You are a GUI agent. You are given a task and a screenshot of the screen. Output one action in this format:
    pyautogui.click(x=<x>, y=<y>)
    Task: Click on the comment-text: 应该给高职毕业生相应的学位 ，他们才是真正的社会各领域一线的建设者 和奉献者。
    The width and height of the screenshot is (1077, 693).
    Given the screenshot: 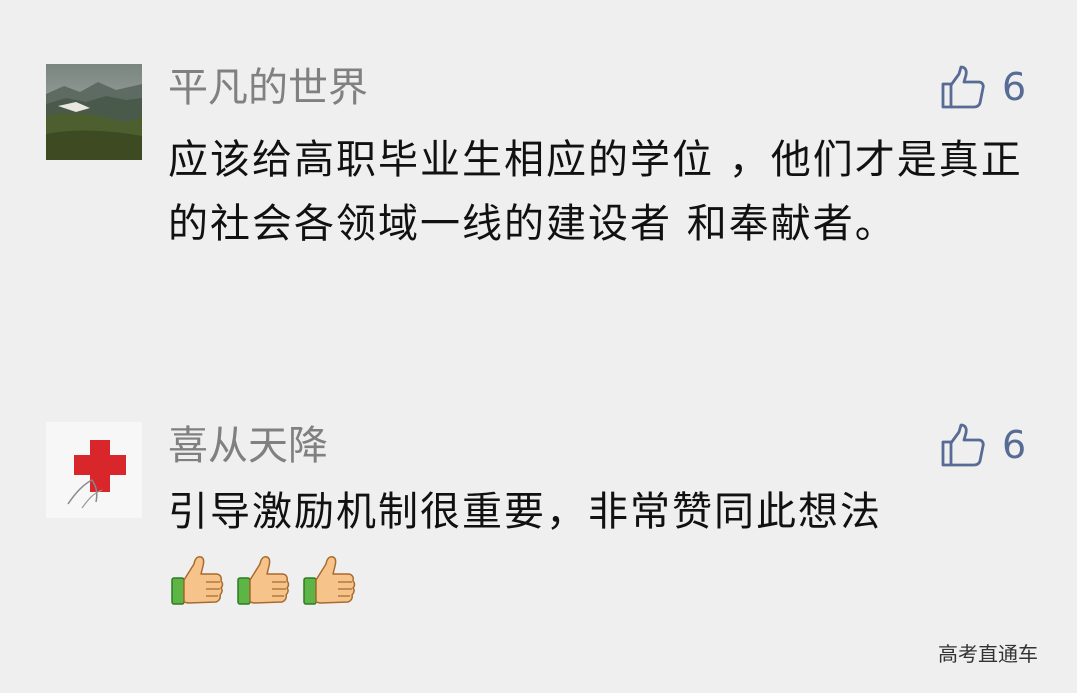 What is the action you would take?
    pyautogui.click(x=595, y=192)
    